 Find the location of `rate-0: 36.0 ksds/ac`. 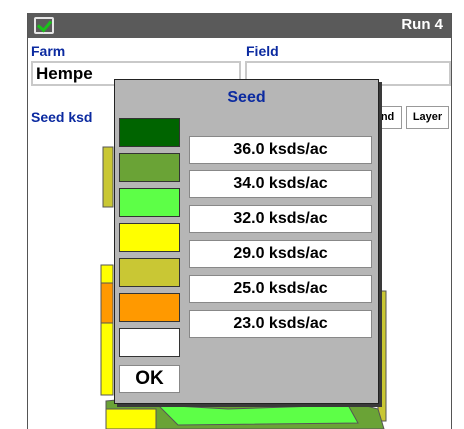

rate-0: 36.0 ksds/ac is located at coordinates (280, 150).